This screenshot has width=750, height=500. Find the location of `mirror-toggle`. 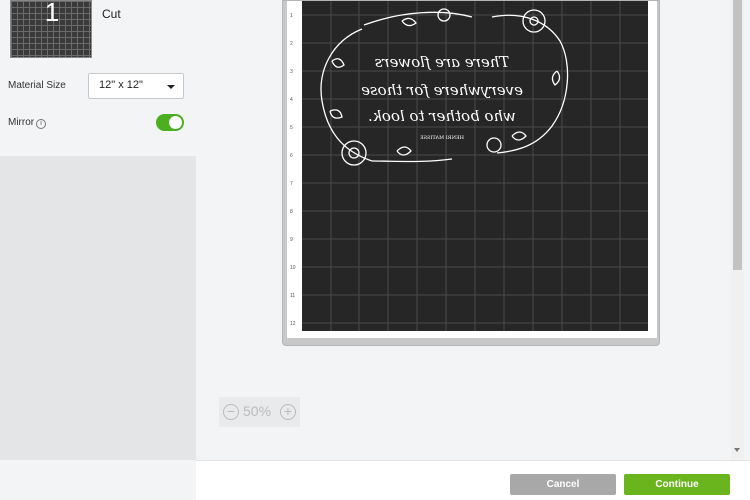

mirror-toggle is located at coordinates (170, 122).